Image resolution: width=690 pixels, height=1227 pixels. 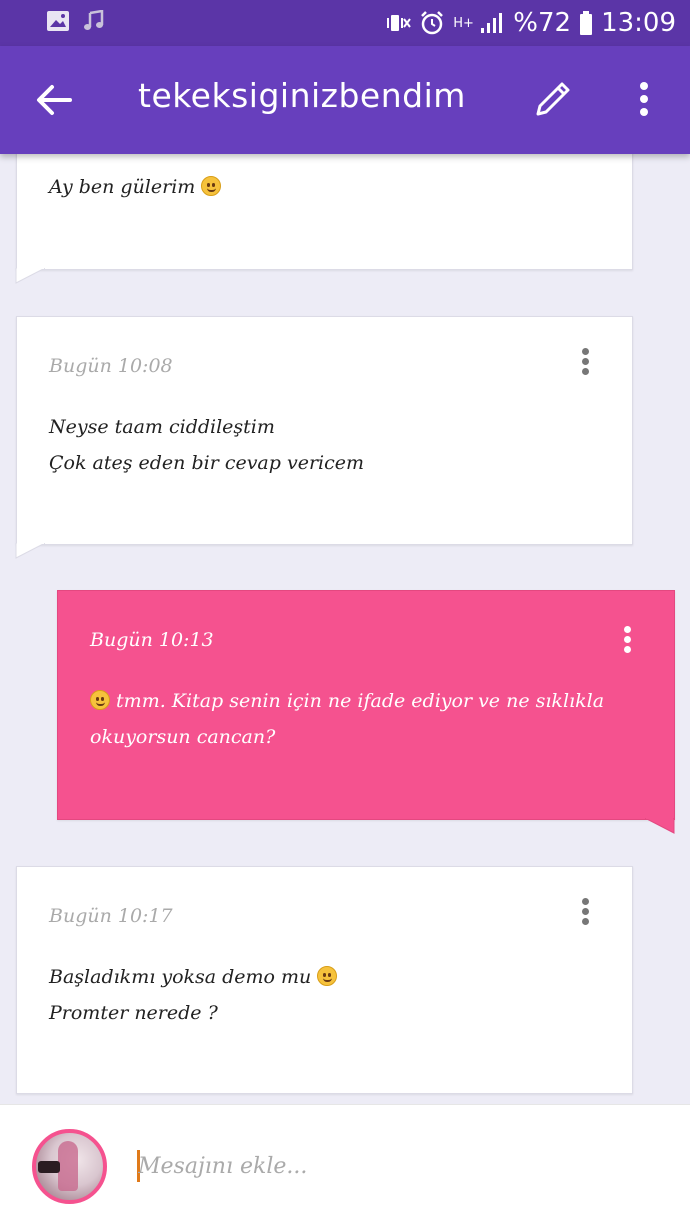 What do you see at coordinates (76, 21) in the screenshot?
I see `notification-icons` at bounding box center [76, 21].